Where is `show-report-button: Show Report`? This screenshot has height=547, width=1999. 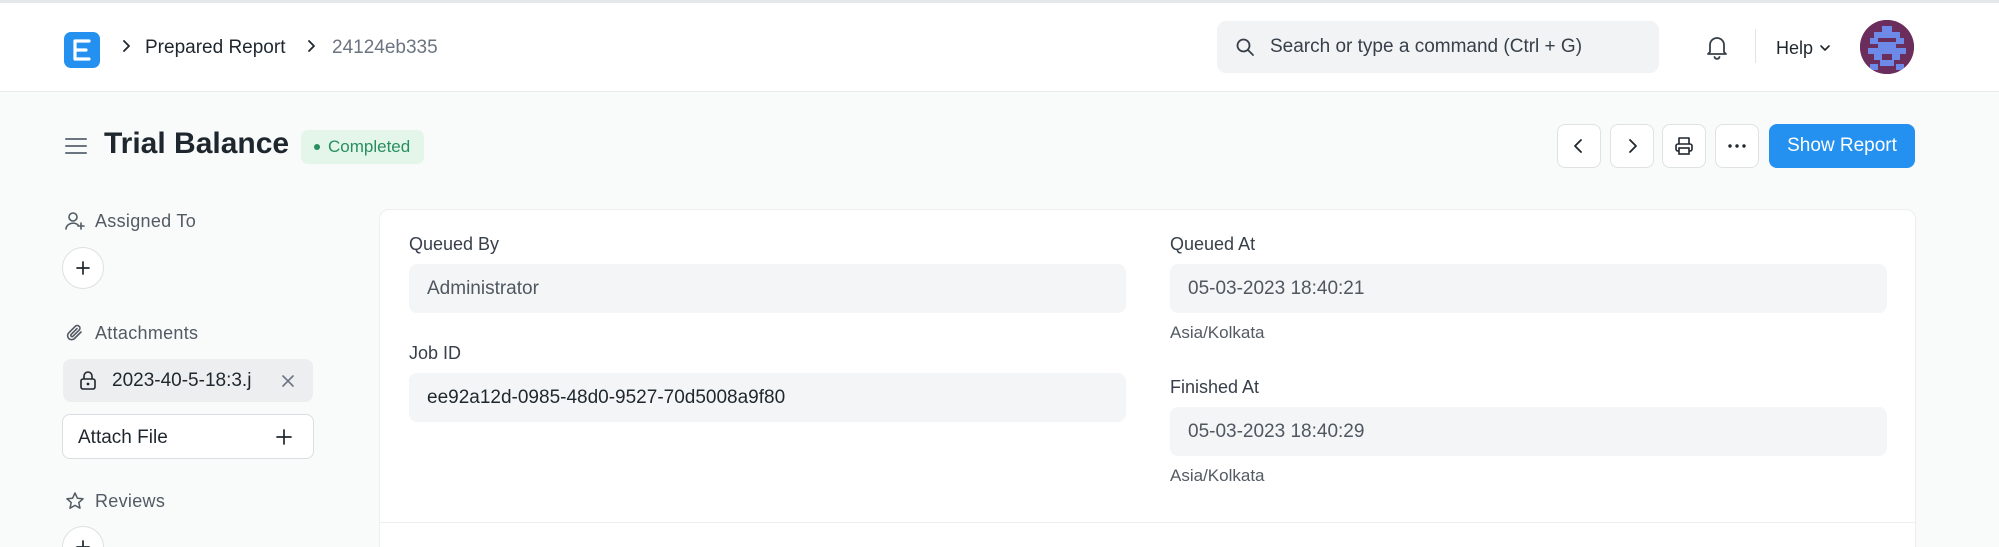
show-report-button: Show Report is located at coordinates (1842, 146).